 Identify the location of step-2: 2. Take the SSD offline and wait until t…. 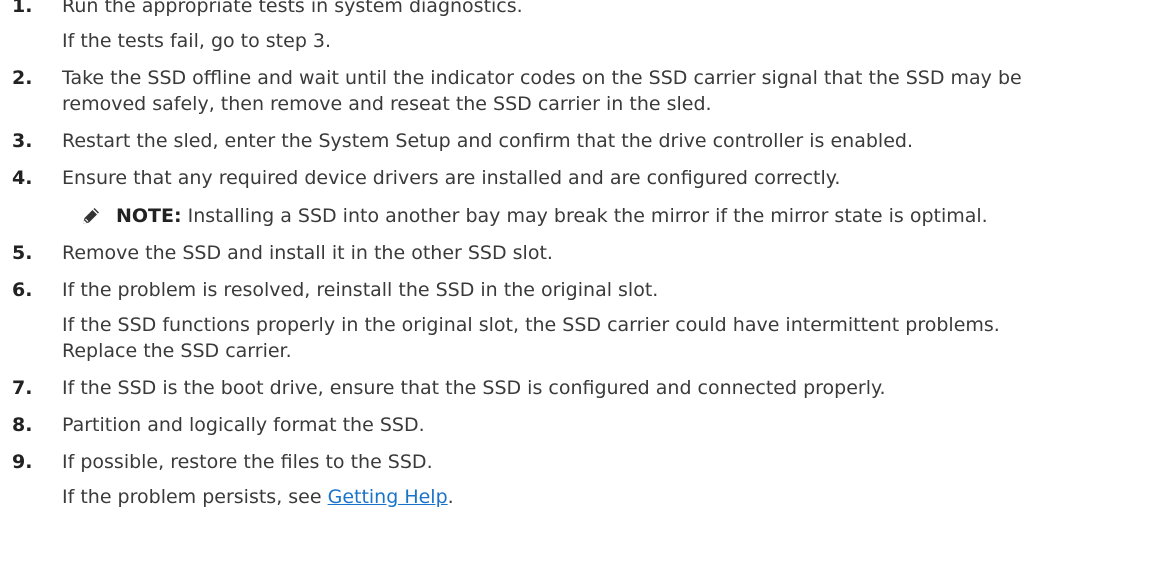
(582, 91).